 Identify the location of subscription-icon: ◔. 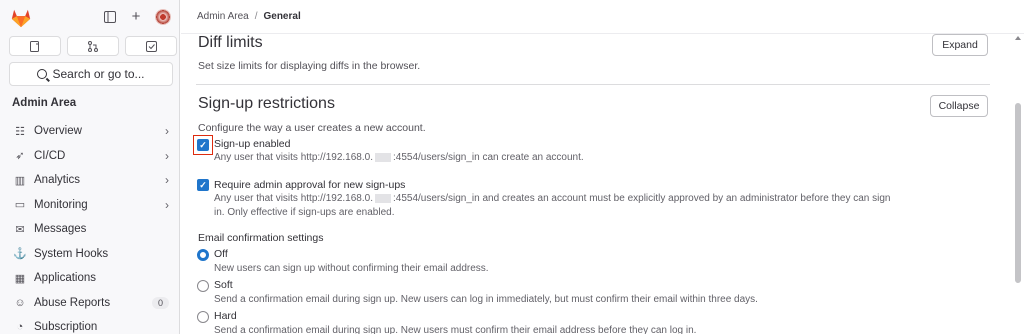
(20, 327).